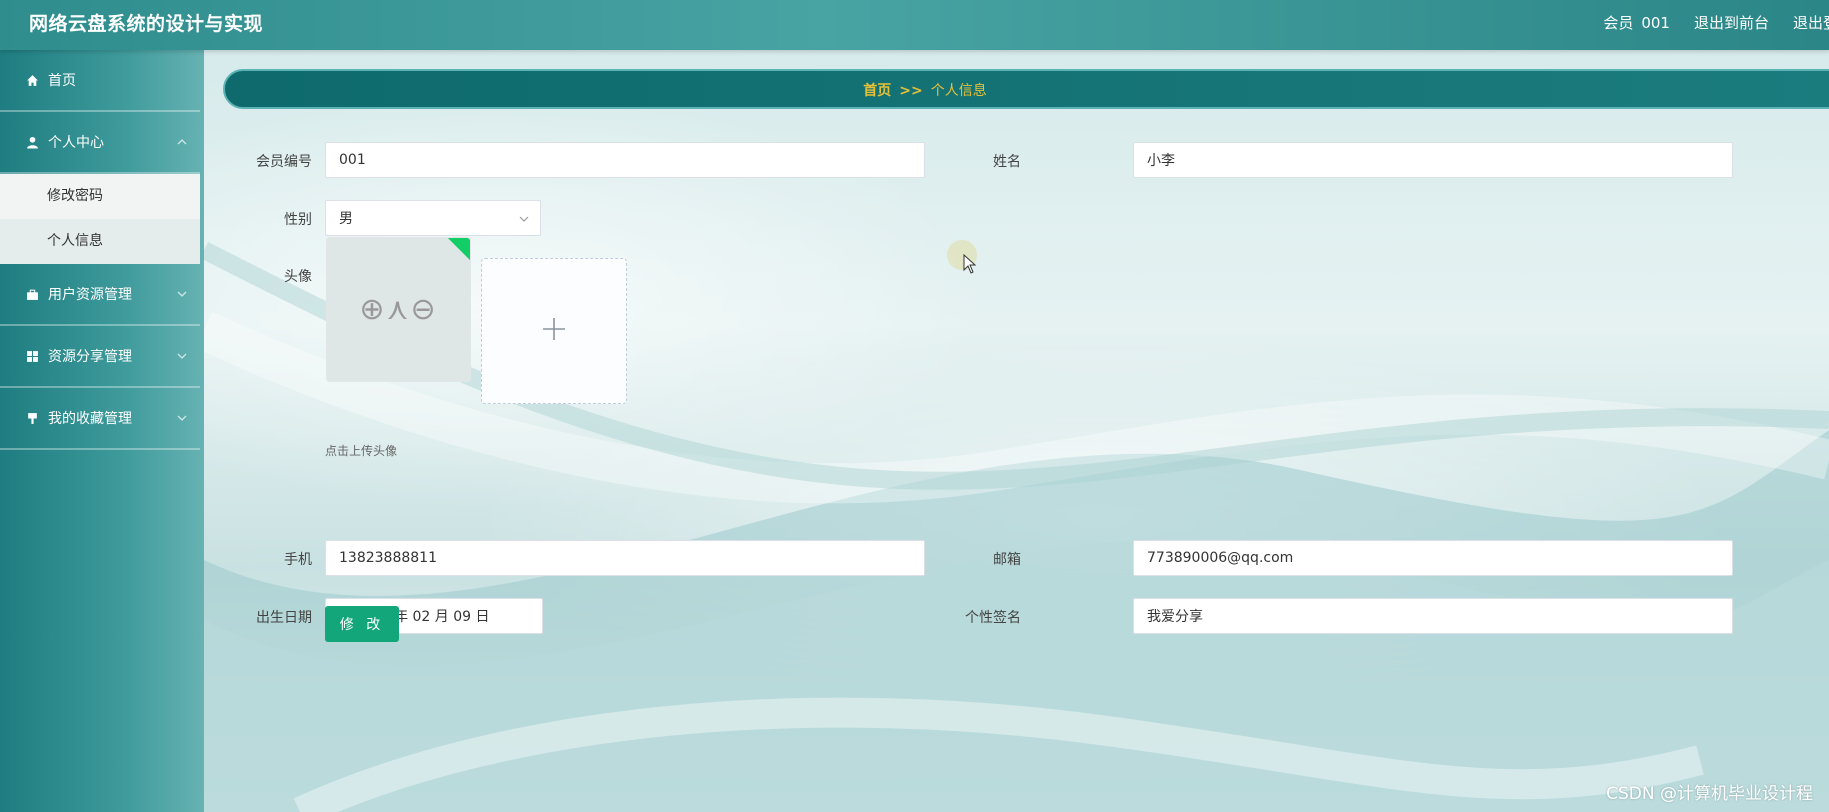 The width and height of the screenshot is (1829, 812). I want to click on sidebar-item-personal-center: 个人中心, so click(100, 143).